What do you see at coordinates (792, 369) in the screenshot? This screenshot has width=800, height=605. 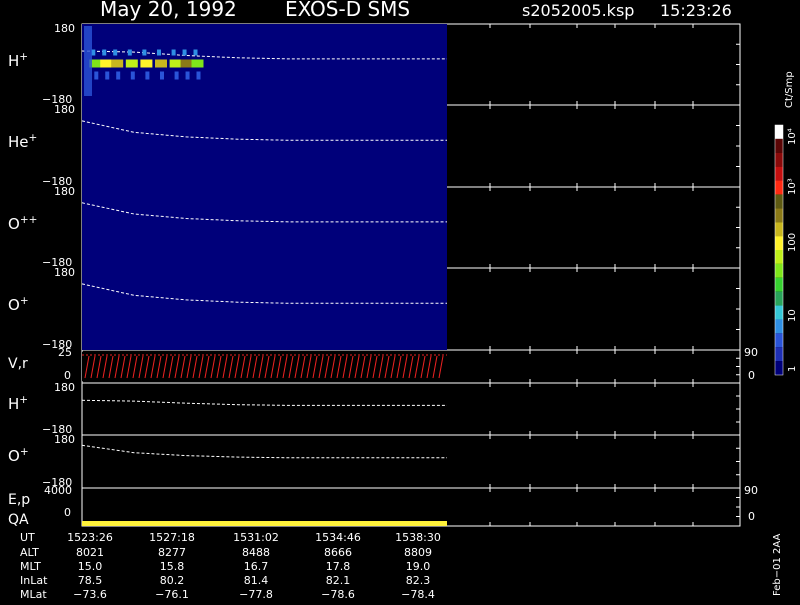 I see `colorbar-label-0: 1` at bounding box center [792, 369].